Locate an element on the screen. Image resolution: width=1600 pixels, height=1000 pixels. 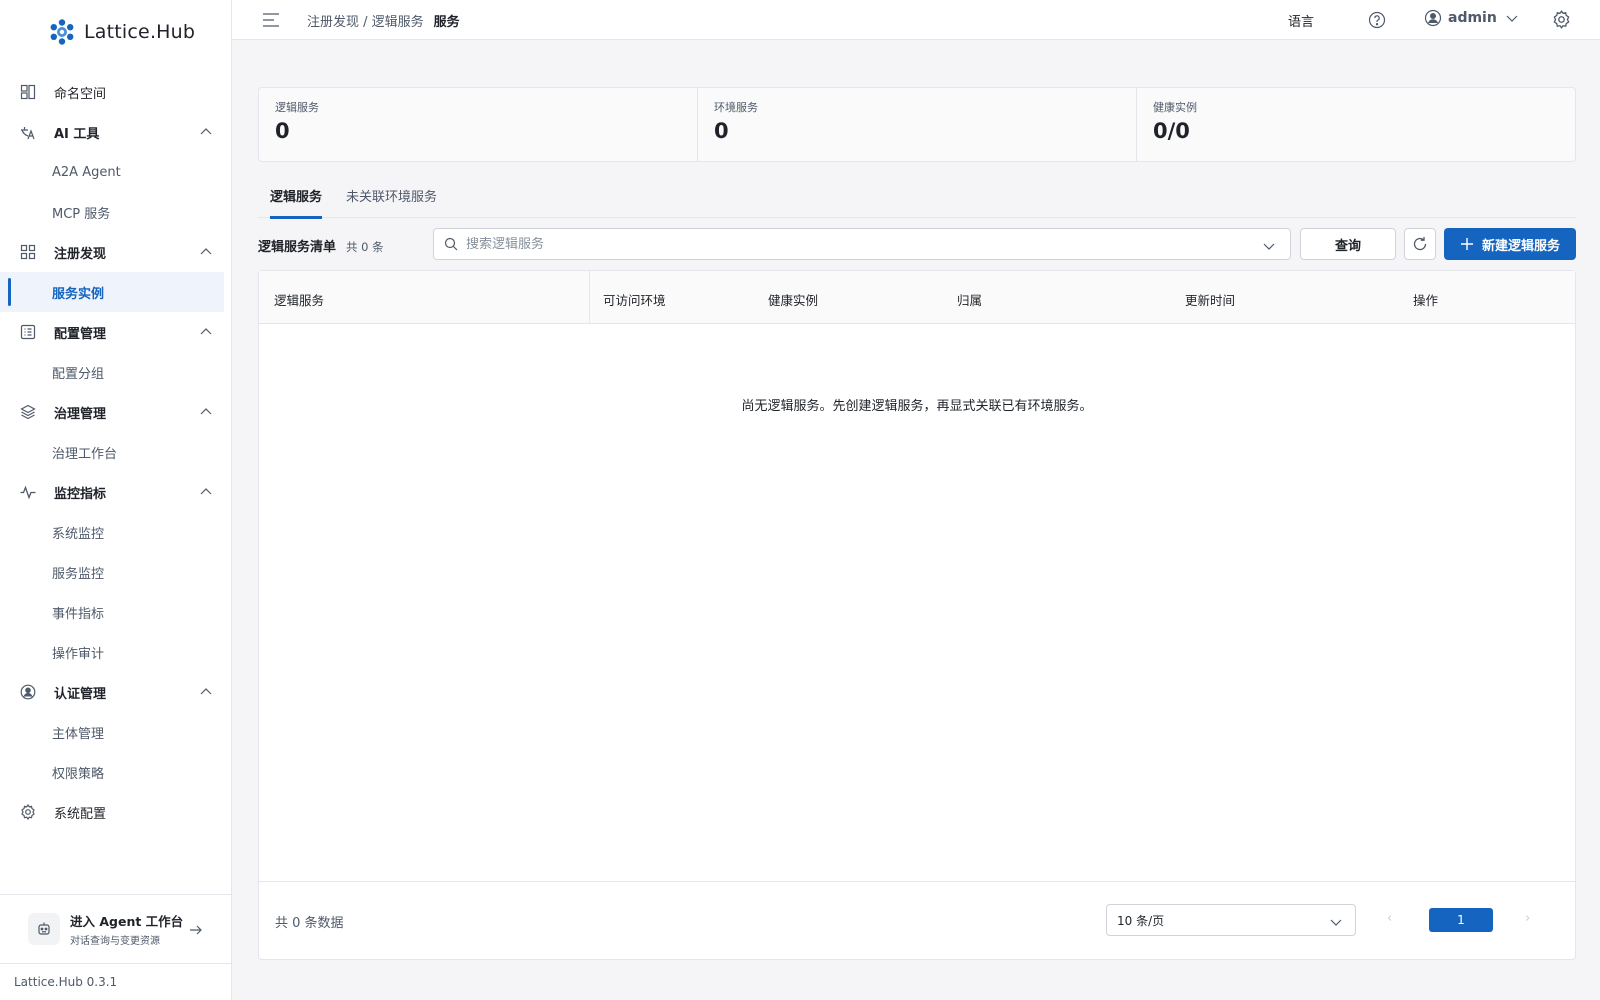
namespace-icon is located at coordinates (28, 92).